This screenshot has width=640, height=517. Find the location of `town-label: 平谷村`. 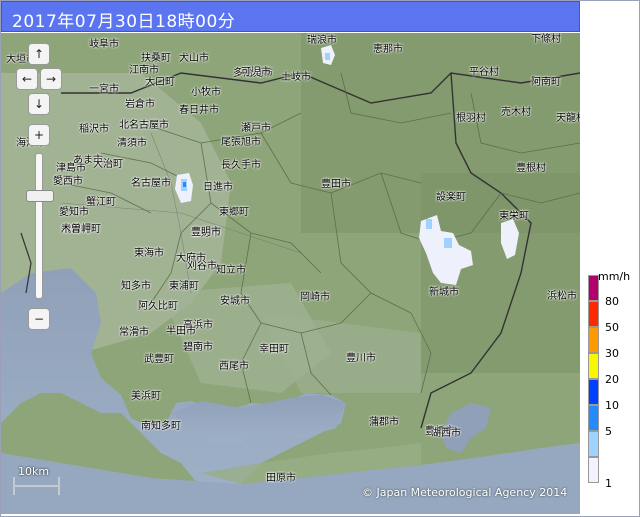

town-label: 平谷村 is located at coordinates (484, 72).